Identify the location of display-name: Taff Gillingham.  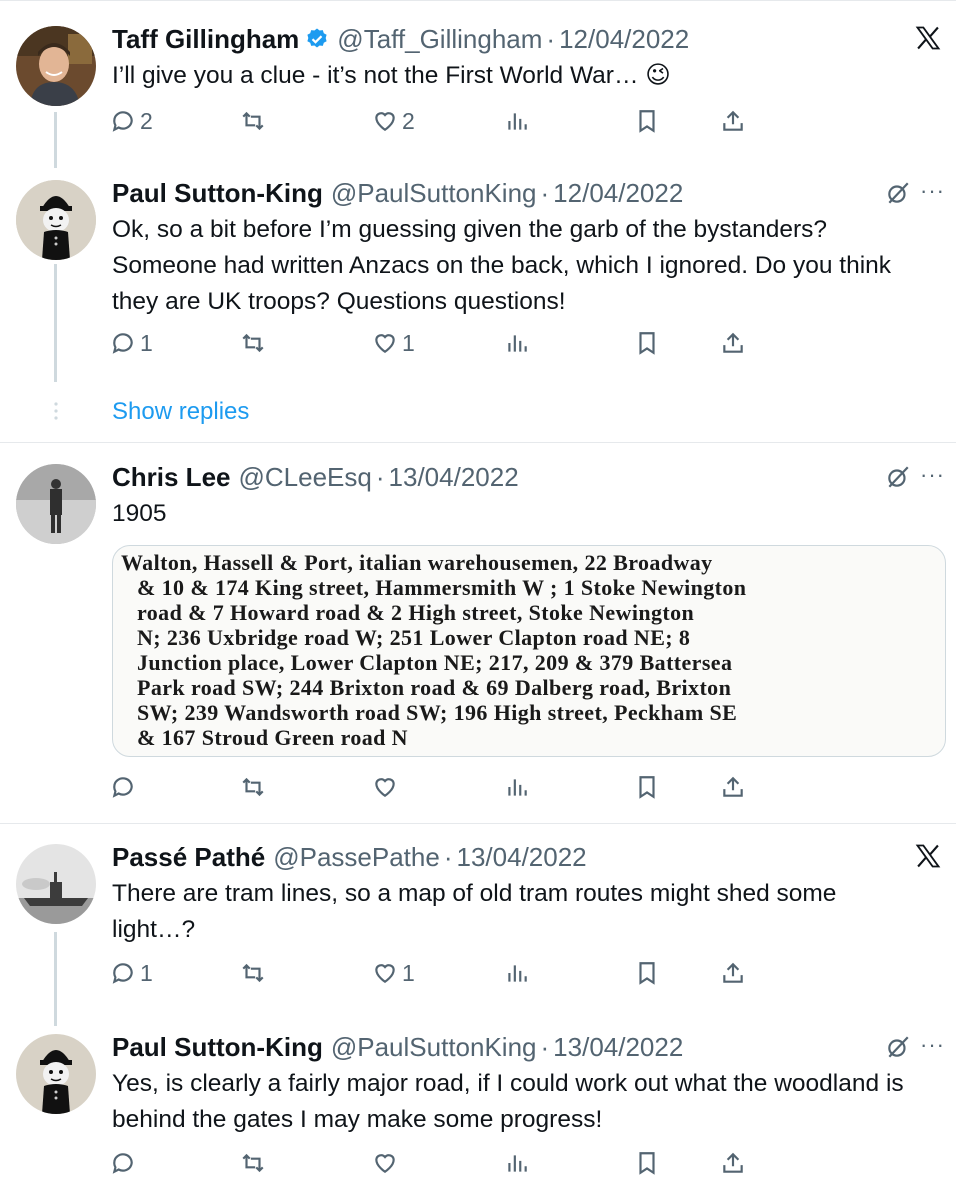
(205, 39).